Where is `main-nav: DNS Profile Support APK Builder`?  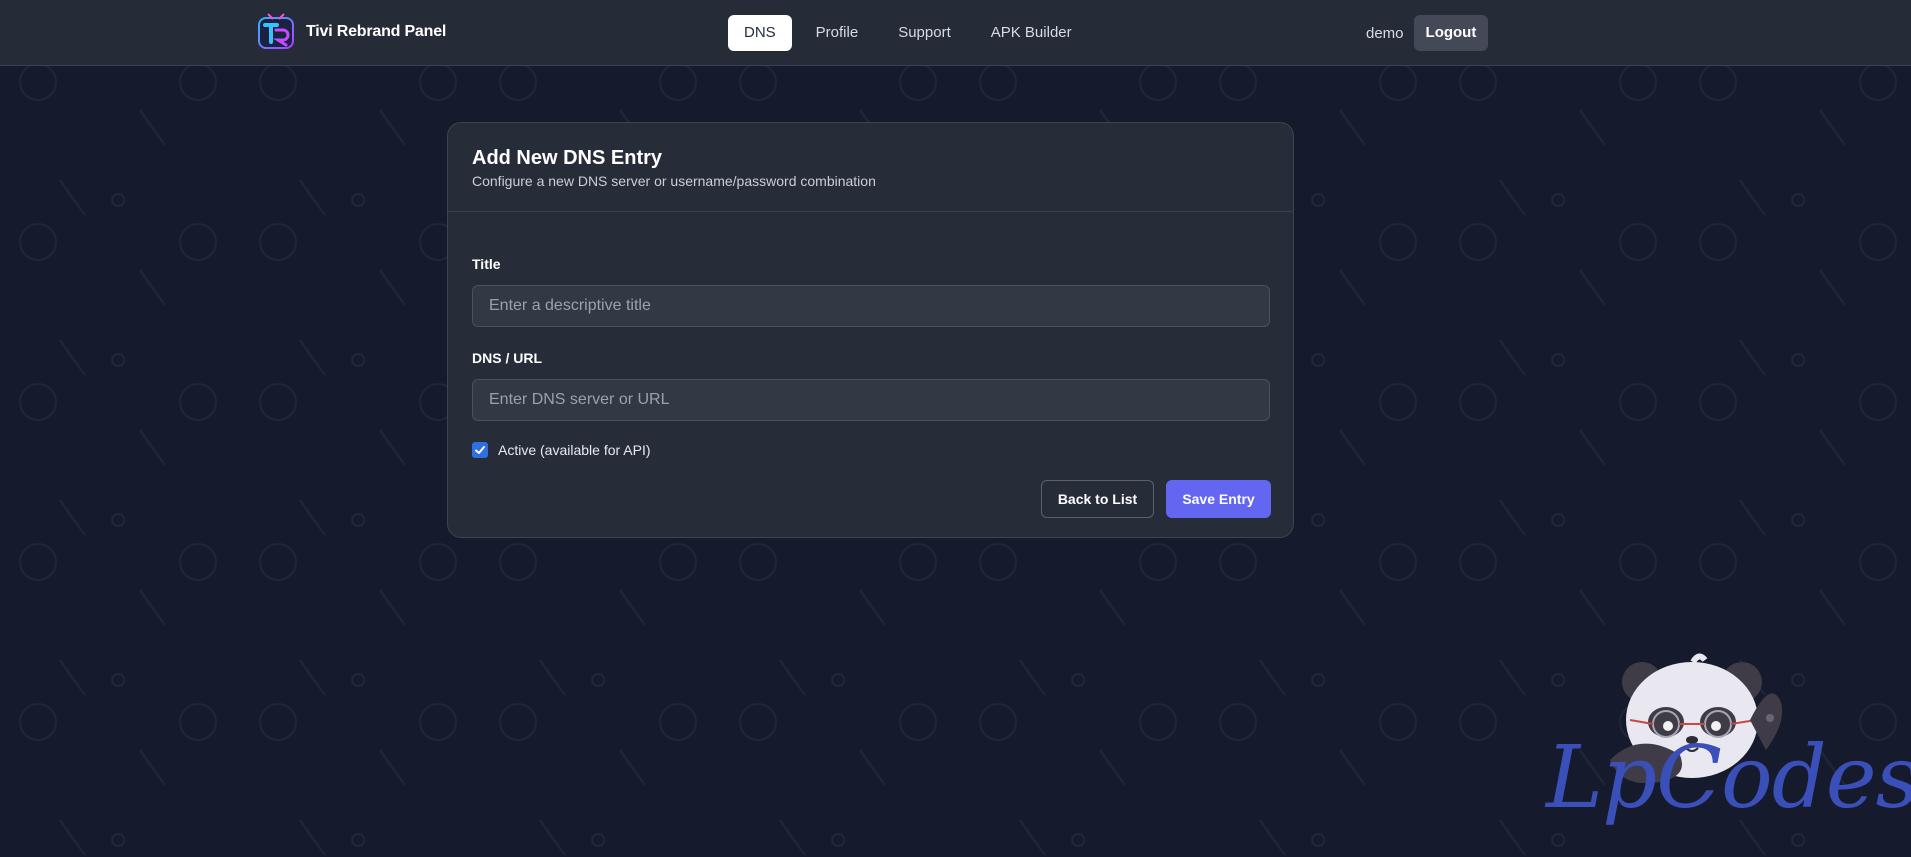 main-nav: DNS Profile Support APK Builder is located at coordinates (908, 33).